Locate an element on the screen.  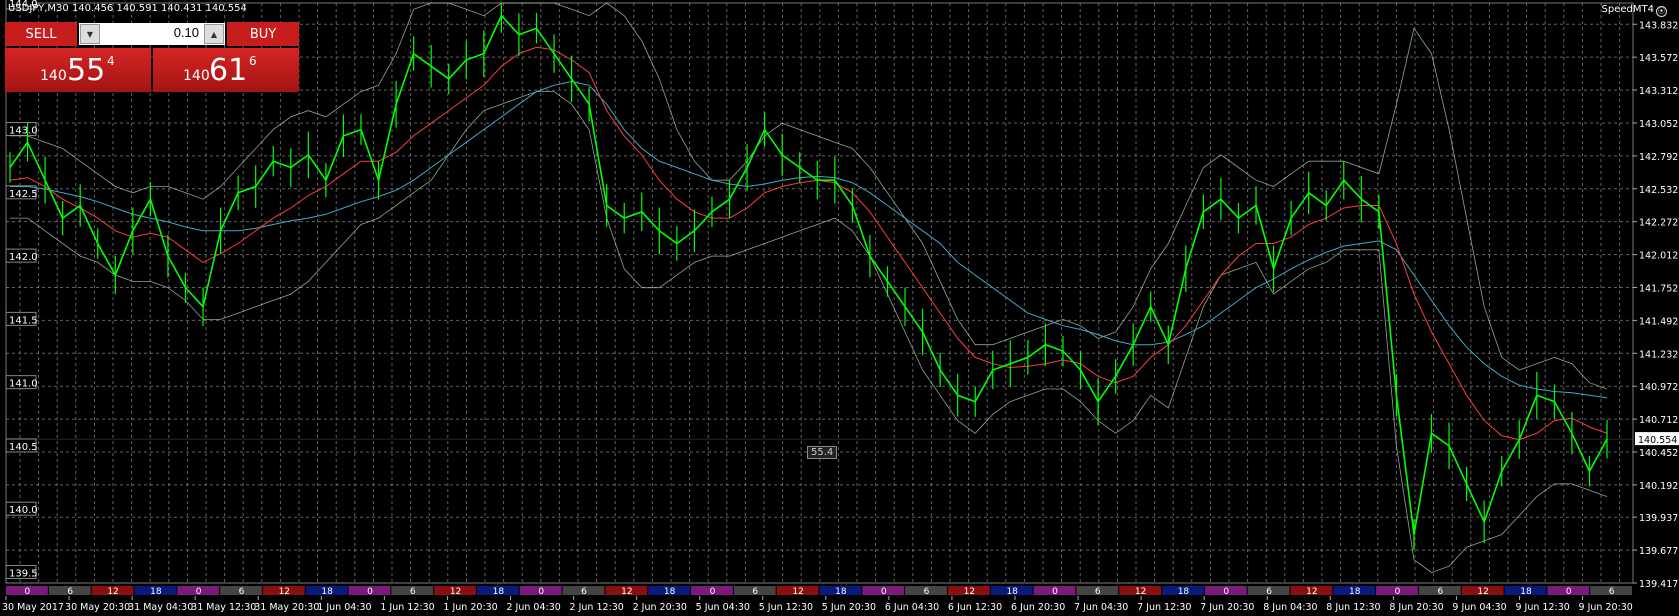
x-axis-tick-label: 7 Jun 12:30 is located at coordinates (1164, 607).